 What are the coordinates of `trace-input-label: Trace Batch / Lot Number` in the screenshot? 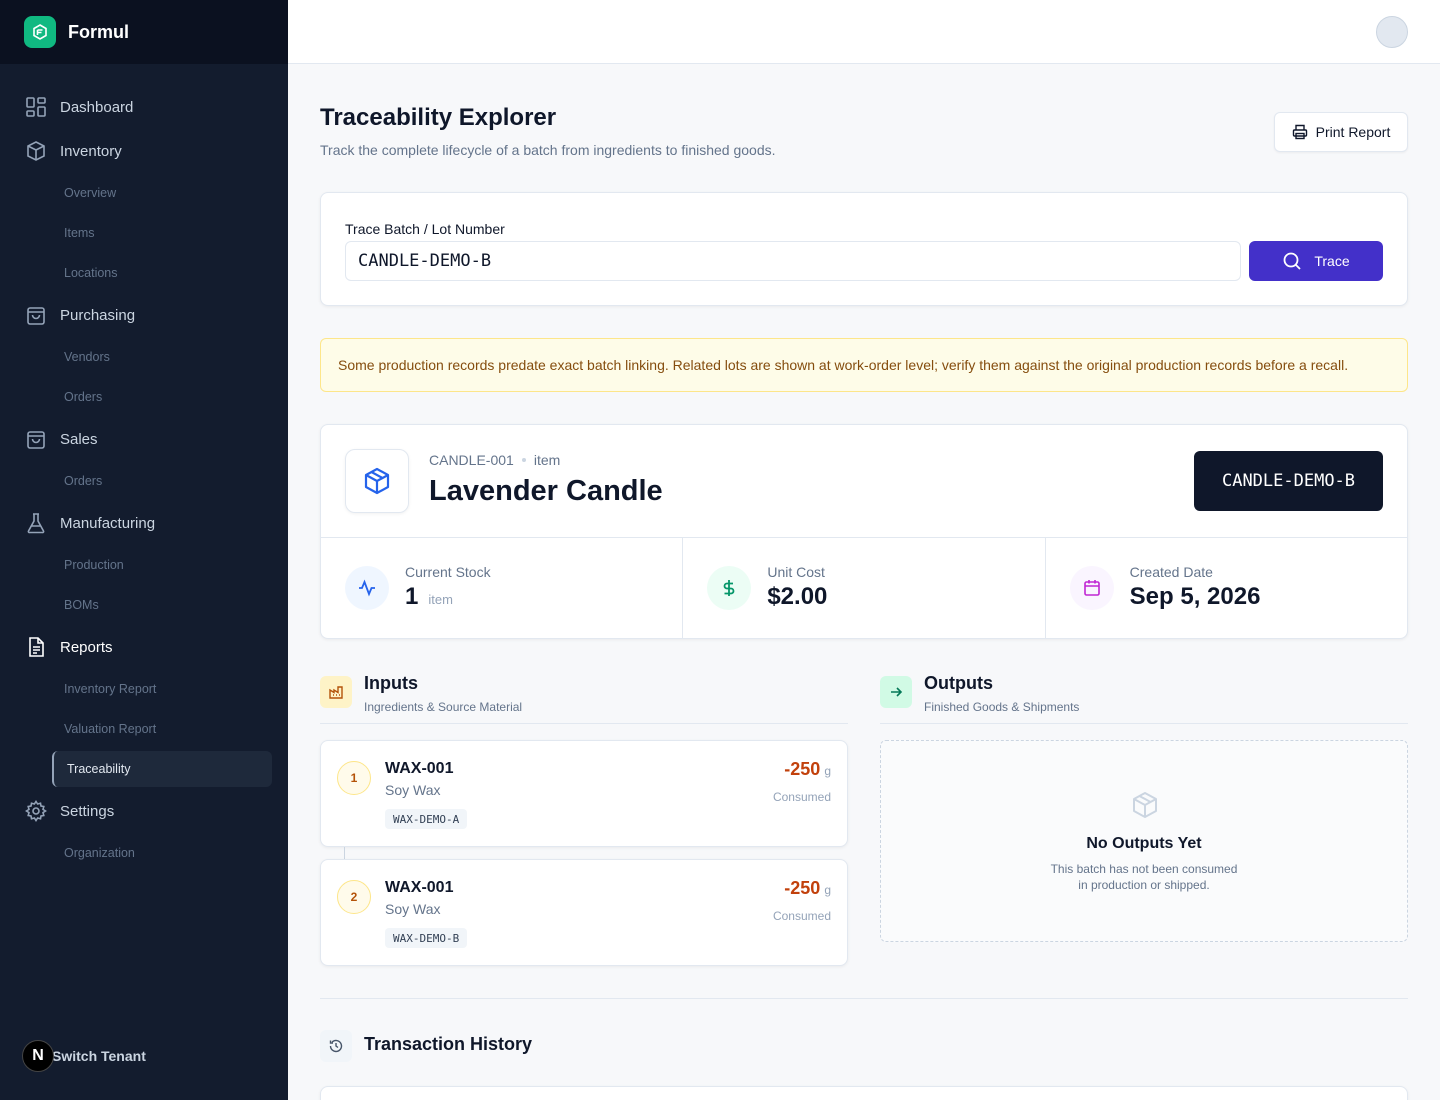 It's located at (425, 229).